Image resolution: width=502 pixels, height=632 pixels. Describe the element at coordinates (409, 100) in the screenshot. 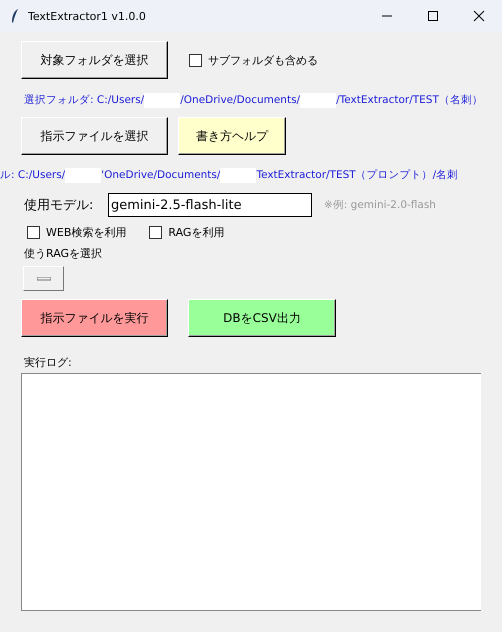

I see `path-text: /TextExtractor/TEST（名刺）` at that location.